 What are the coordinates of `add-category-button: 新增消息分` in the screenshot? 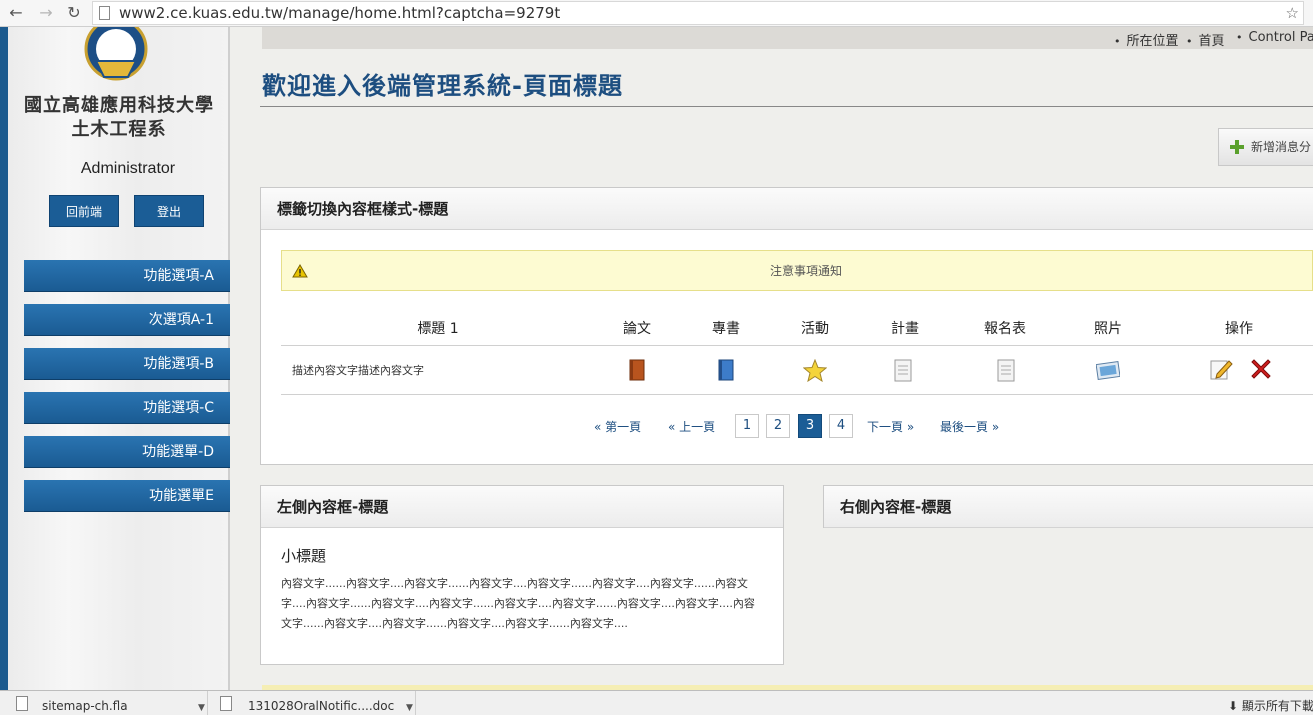 It's located at (1265, 147).